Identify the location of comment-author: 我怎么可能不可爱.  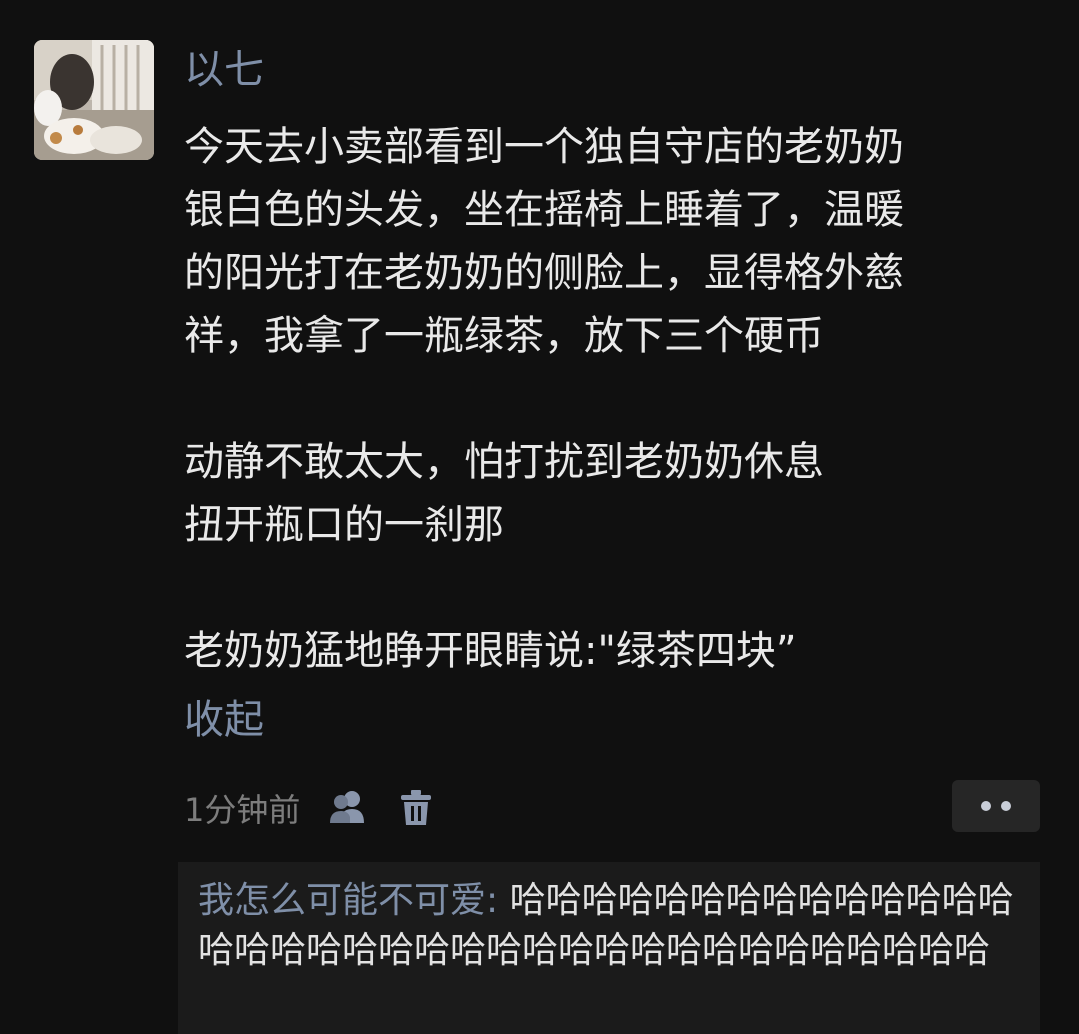
(342, 900).